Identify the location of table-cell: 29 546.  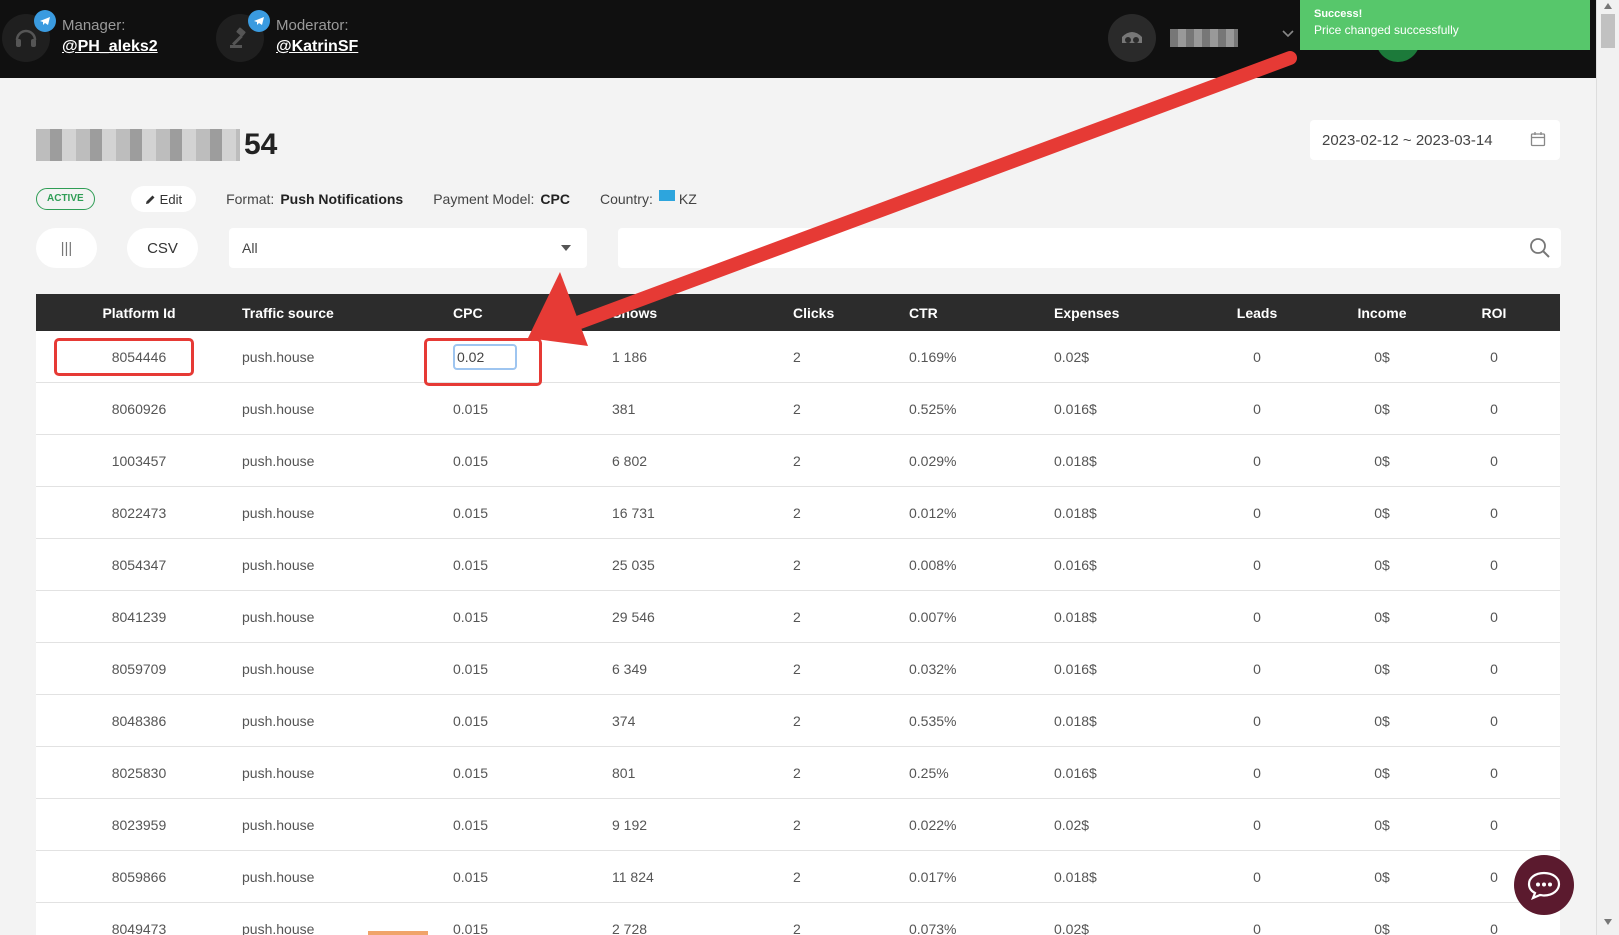
(633, 616).